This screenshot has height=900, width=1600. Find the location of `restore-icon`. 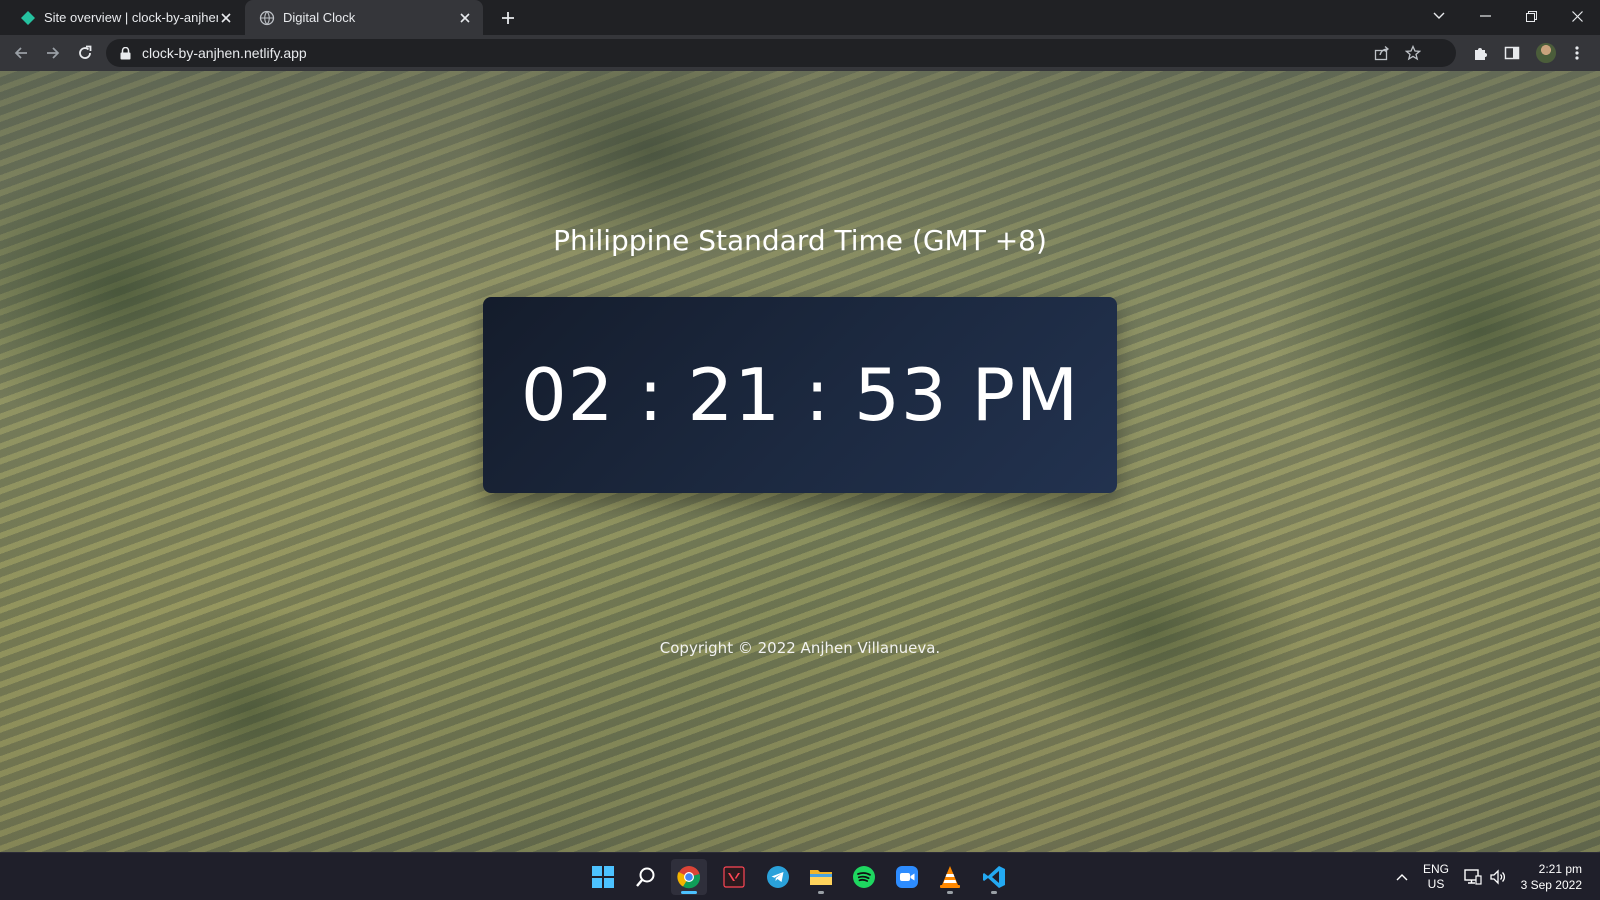

restore-icon is located at coordinates (1531, 16).